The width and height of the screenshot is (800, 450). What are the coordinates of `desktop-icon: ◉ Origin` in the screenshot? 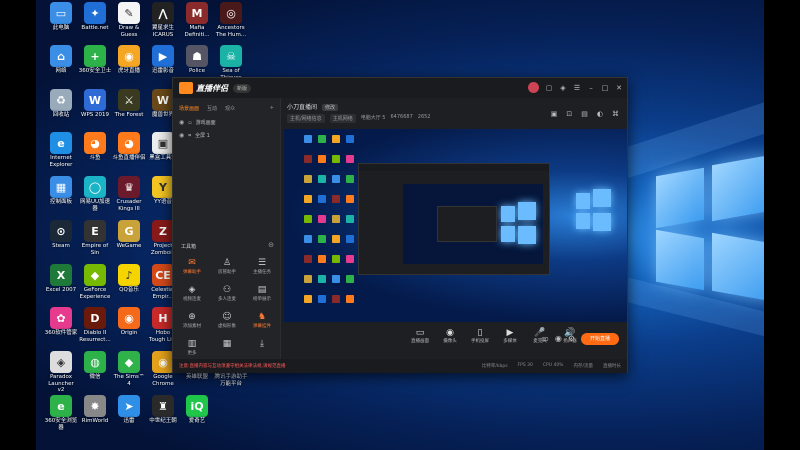 It's located at (129, 322).